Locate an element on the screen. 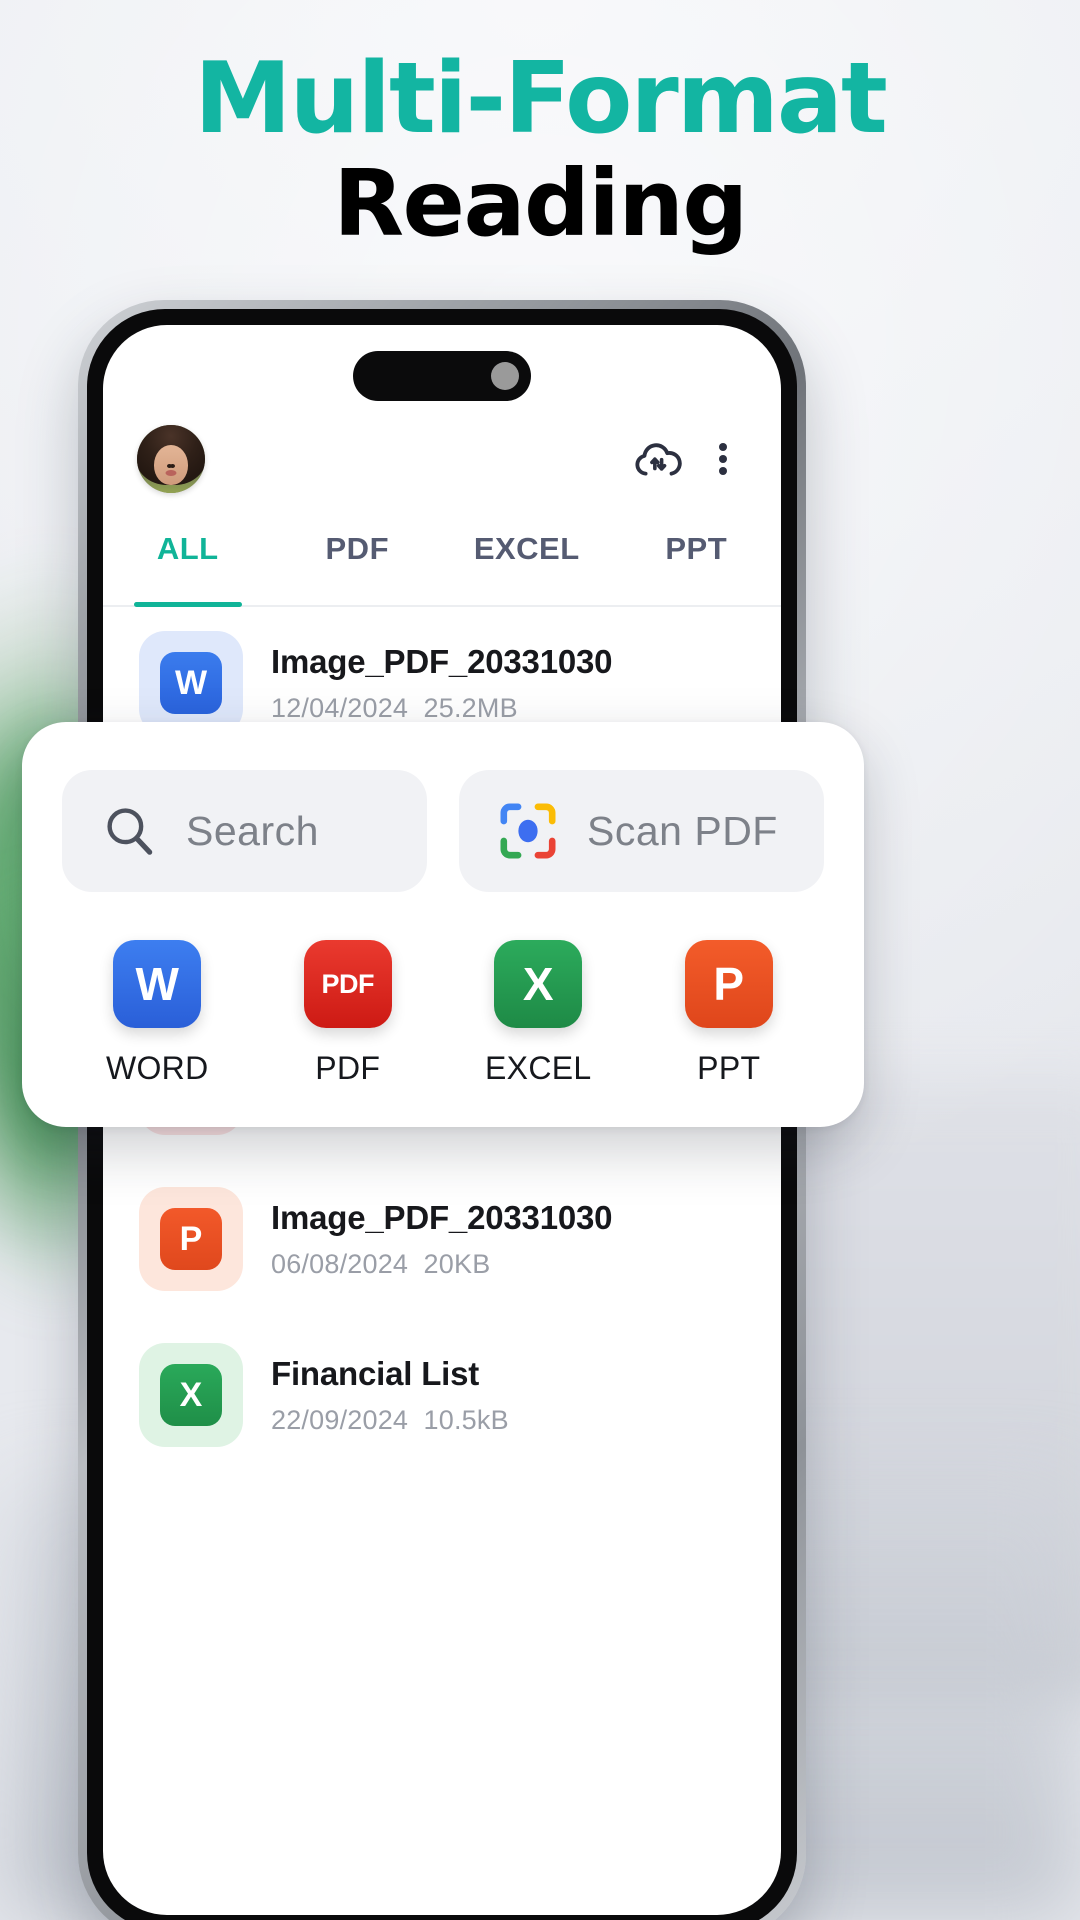  format-label-word: WORD is located at coordinates (157, 1068).